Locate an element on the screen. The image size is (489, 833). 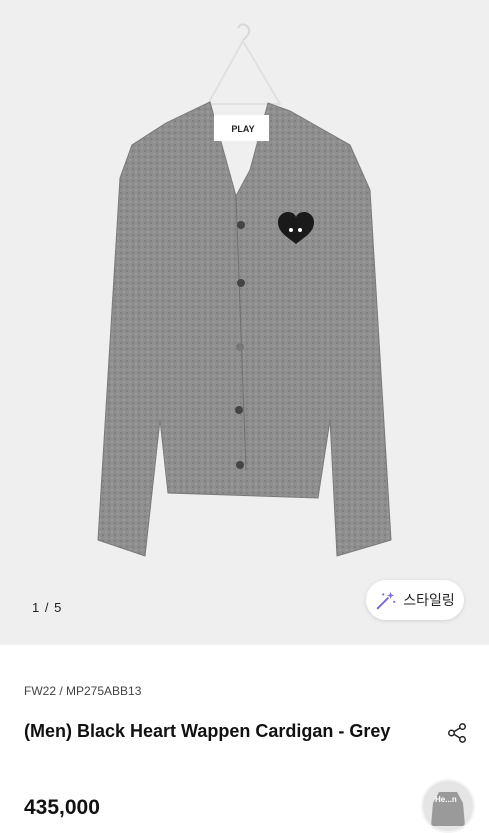
share-icon is located at coordinates (457, 733).